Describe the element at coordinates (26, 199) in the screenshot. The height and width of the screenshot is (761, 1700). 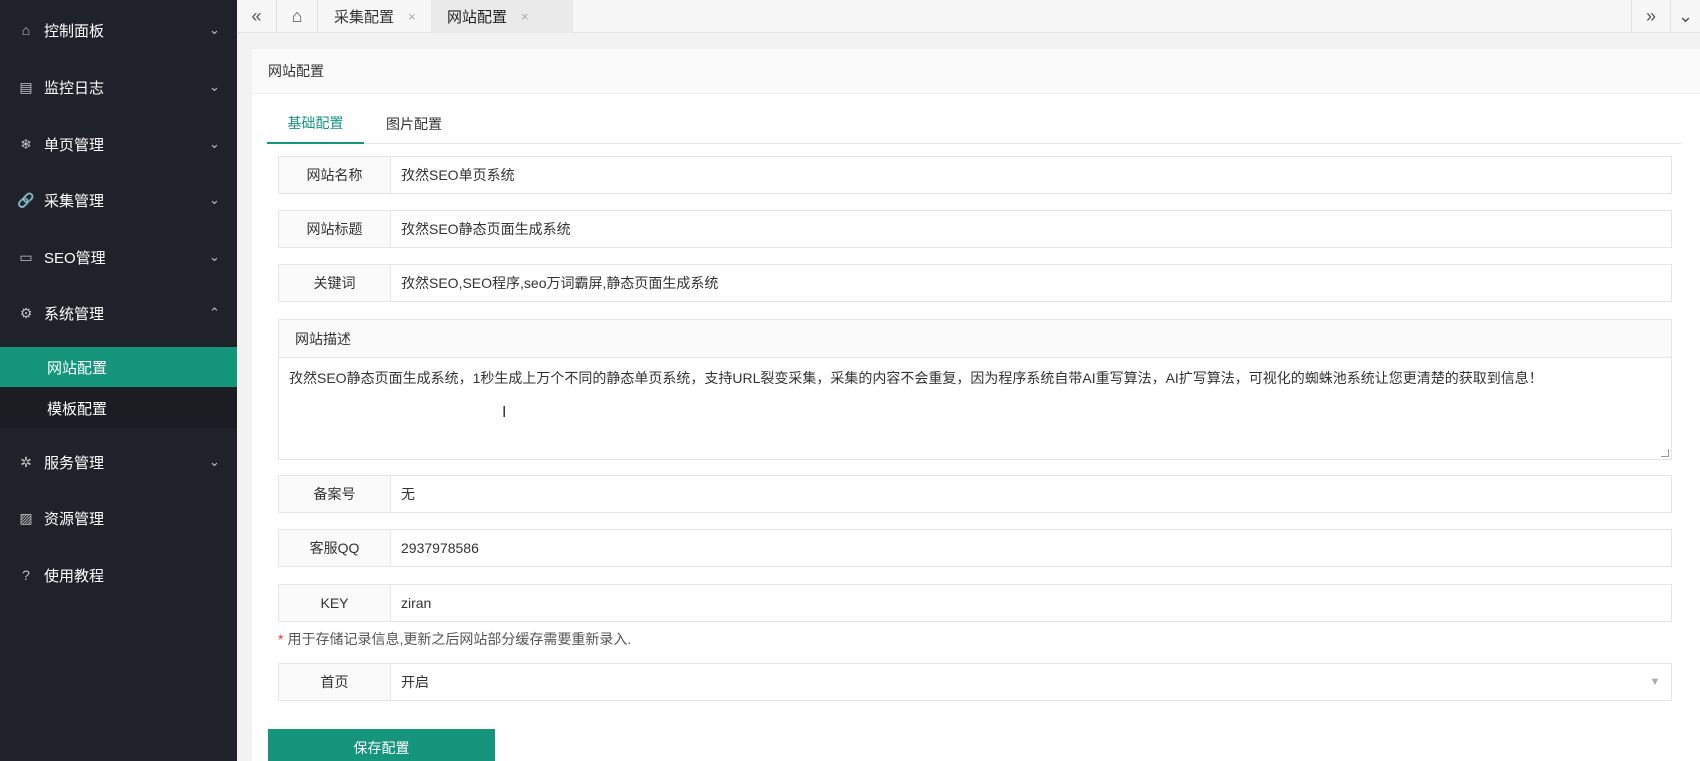
I see `link-icon: 🔗` at that location.